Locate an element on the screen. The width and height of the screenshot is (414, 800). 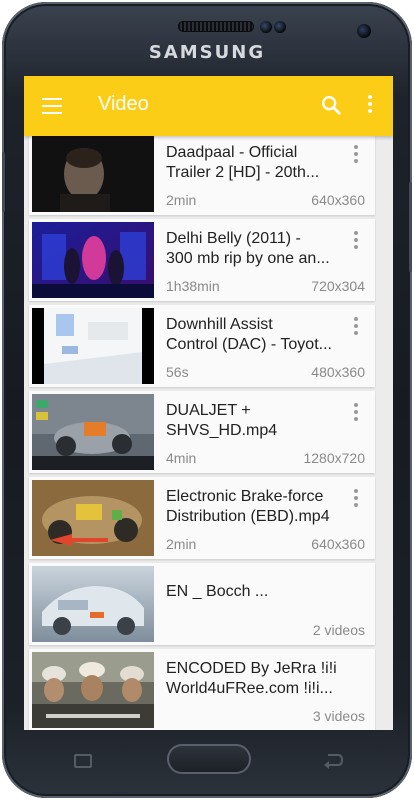
app-bar: Video is located at coordinates (208, 106).